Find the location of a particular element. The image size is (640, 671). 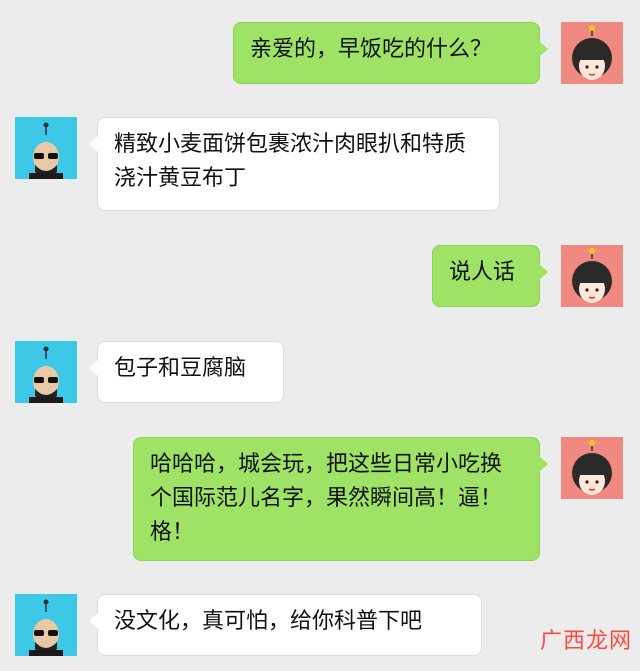

message-bubble-incoming: 包子和豆腐脑 is located at coordinates (186, 372).